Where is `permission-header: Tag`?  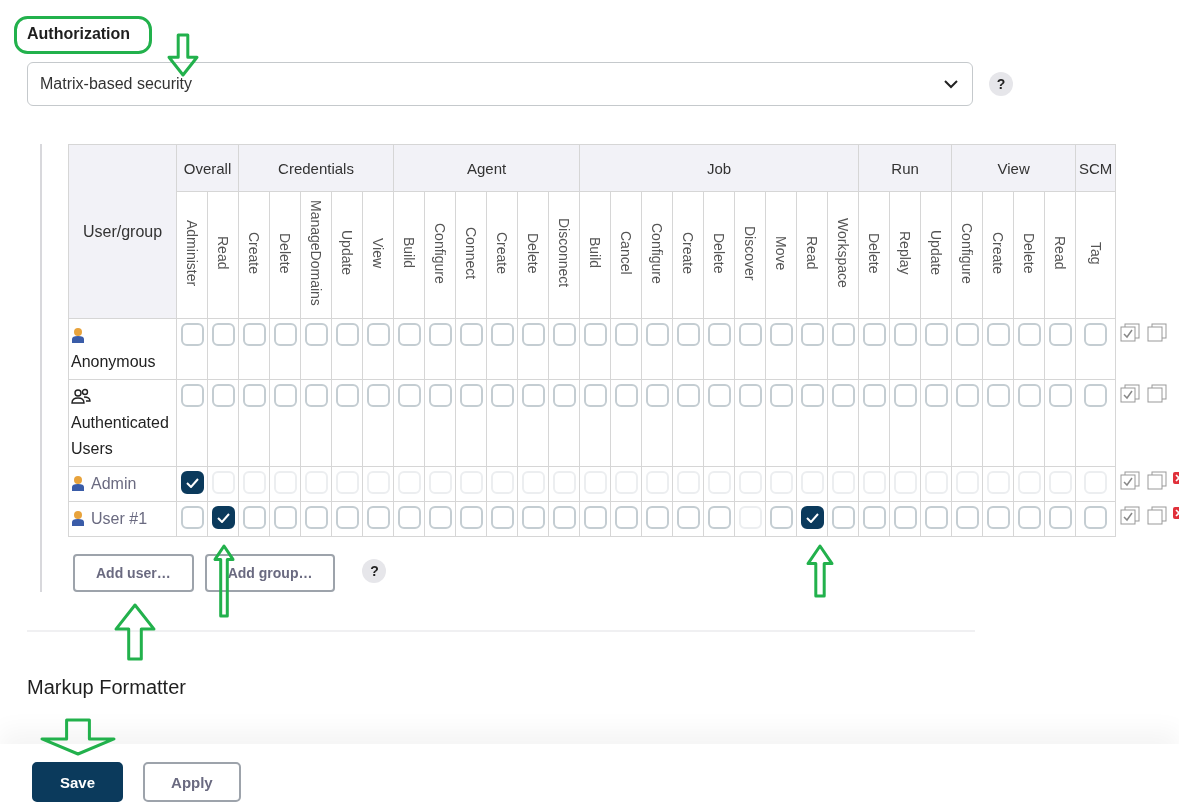
permission-header: Tag is located at coordinates (1095, 253).